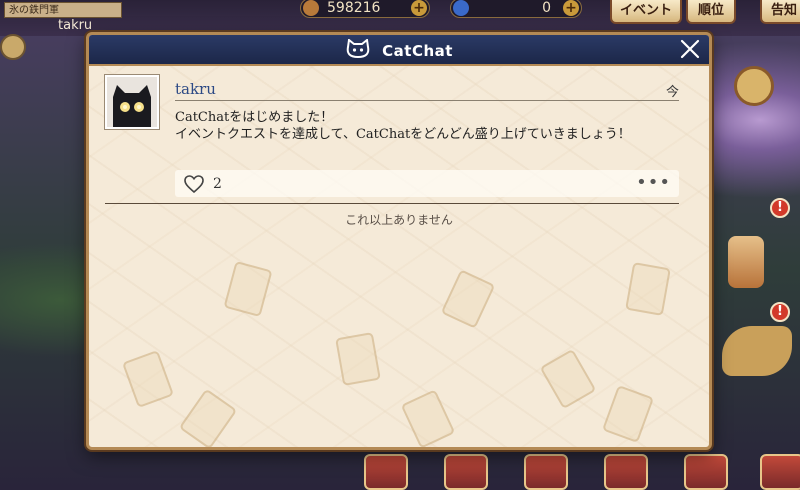  Describe the element at coordinates (746, 262) in the screenshot. I see `lantern-icon` at that location.